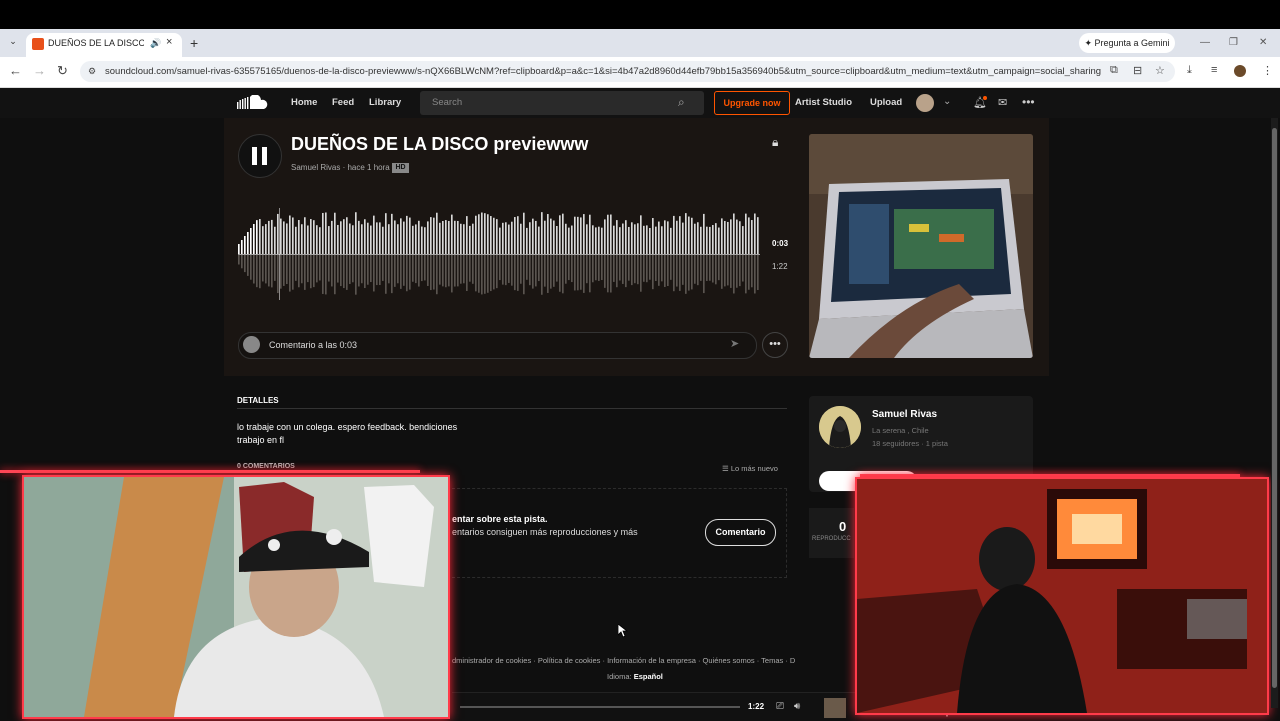  Describe the element at coordinates (797, 706) in the screenshot. I see `volume-icon: 🔊︎` at that location.